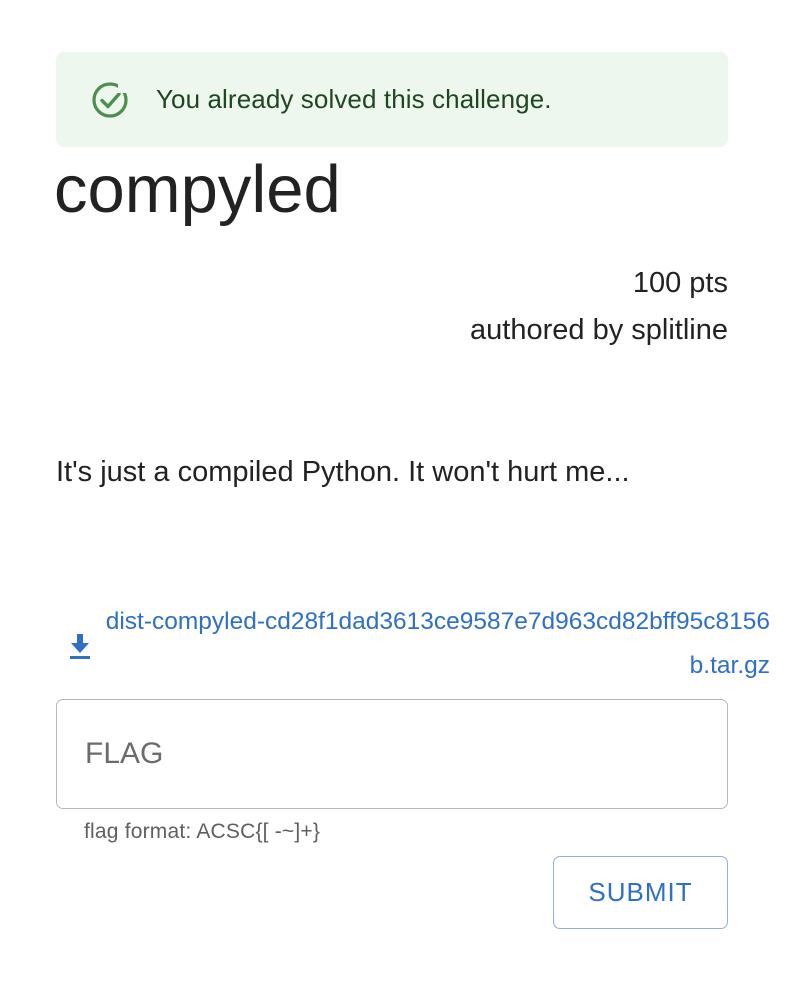  What do you see at coordinates (197, 189) in the screenshot?
I see `challenge-title: compyled` at bounding box center [197, 189].